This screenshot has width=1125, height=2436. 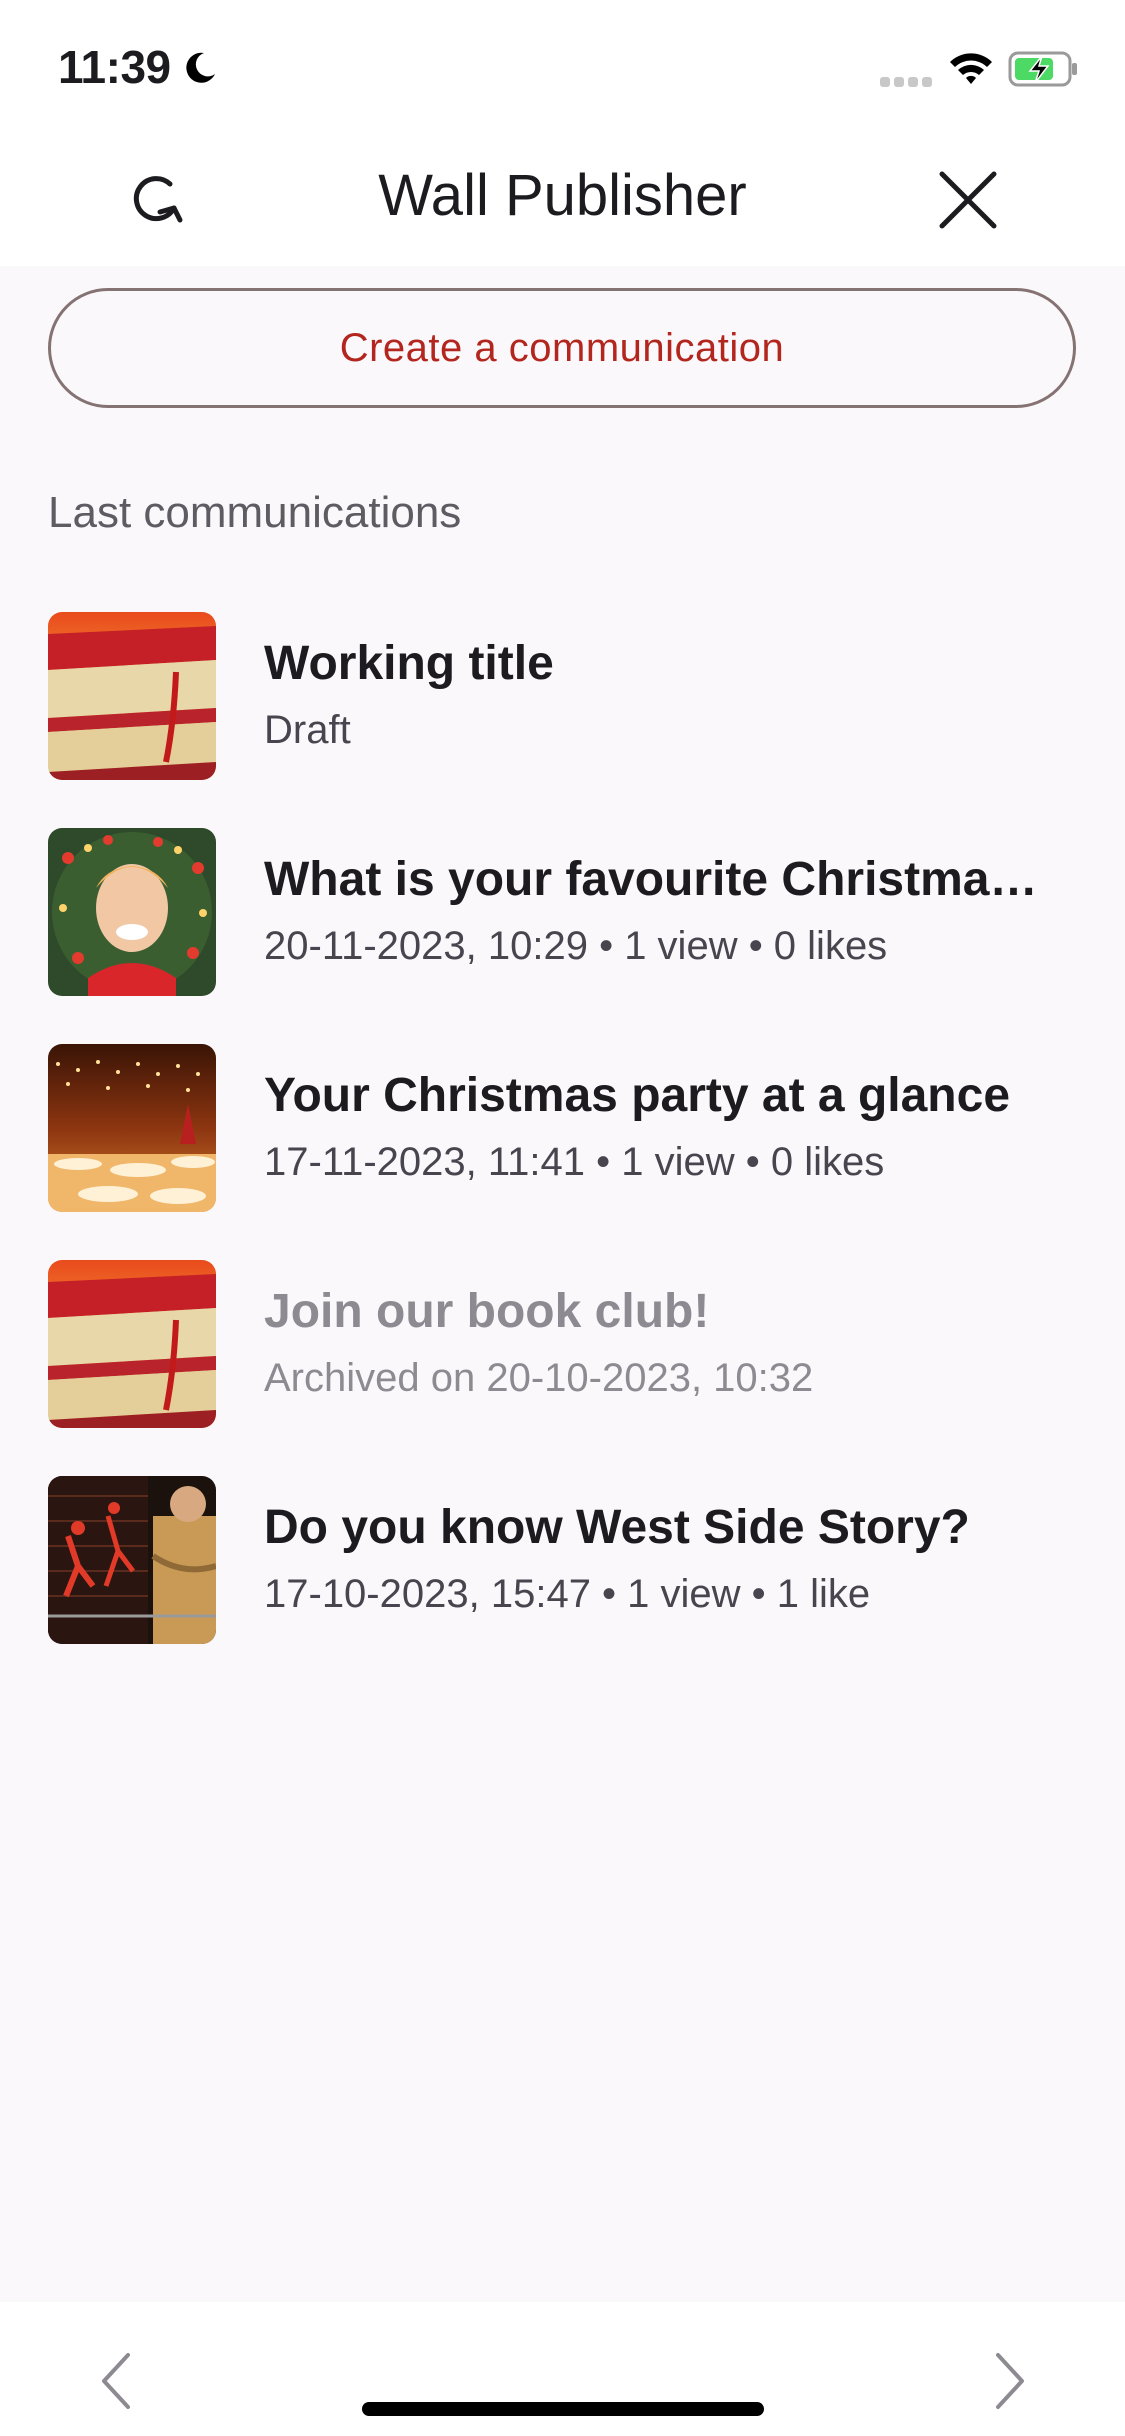 I want to click on section-heading: Last communications, so click(x=255, y=512).